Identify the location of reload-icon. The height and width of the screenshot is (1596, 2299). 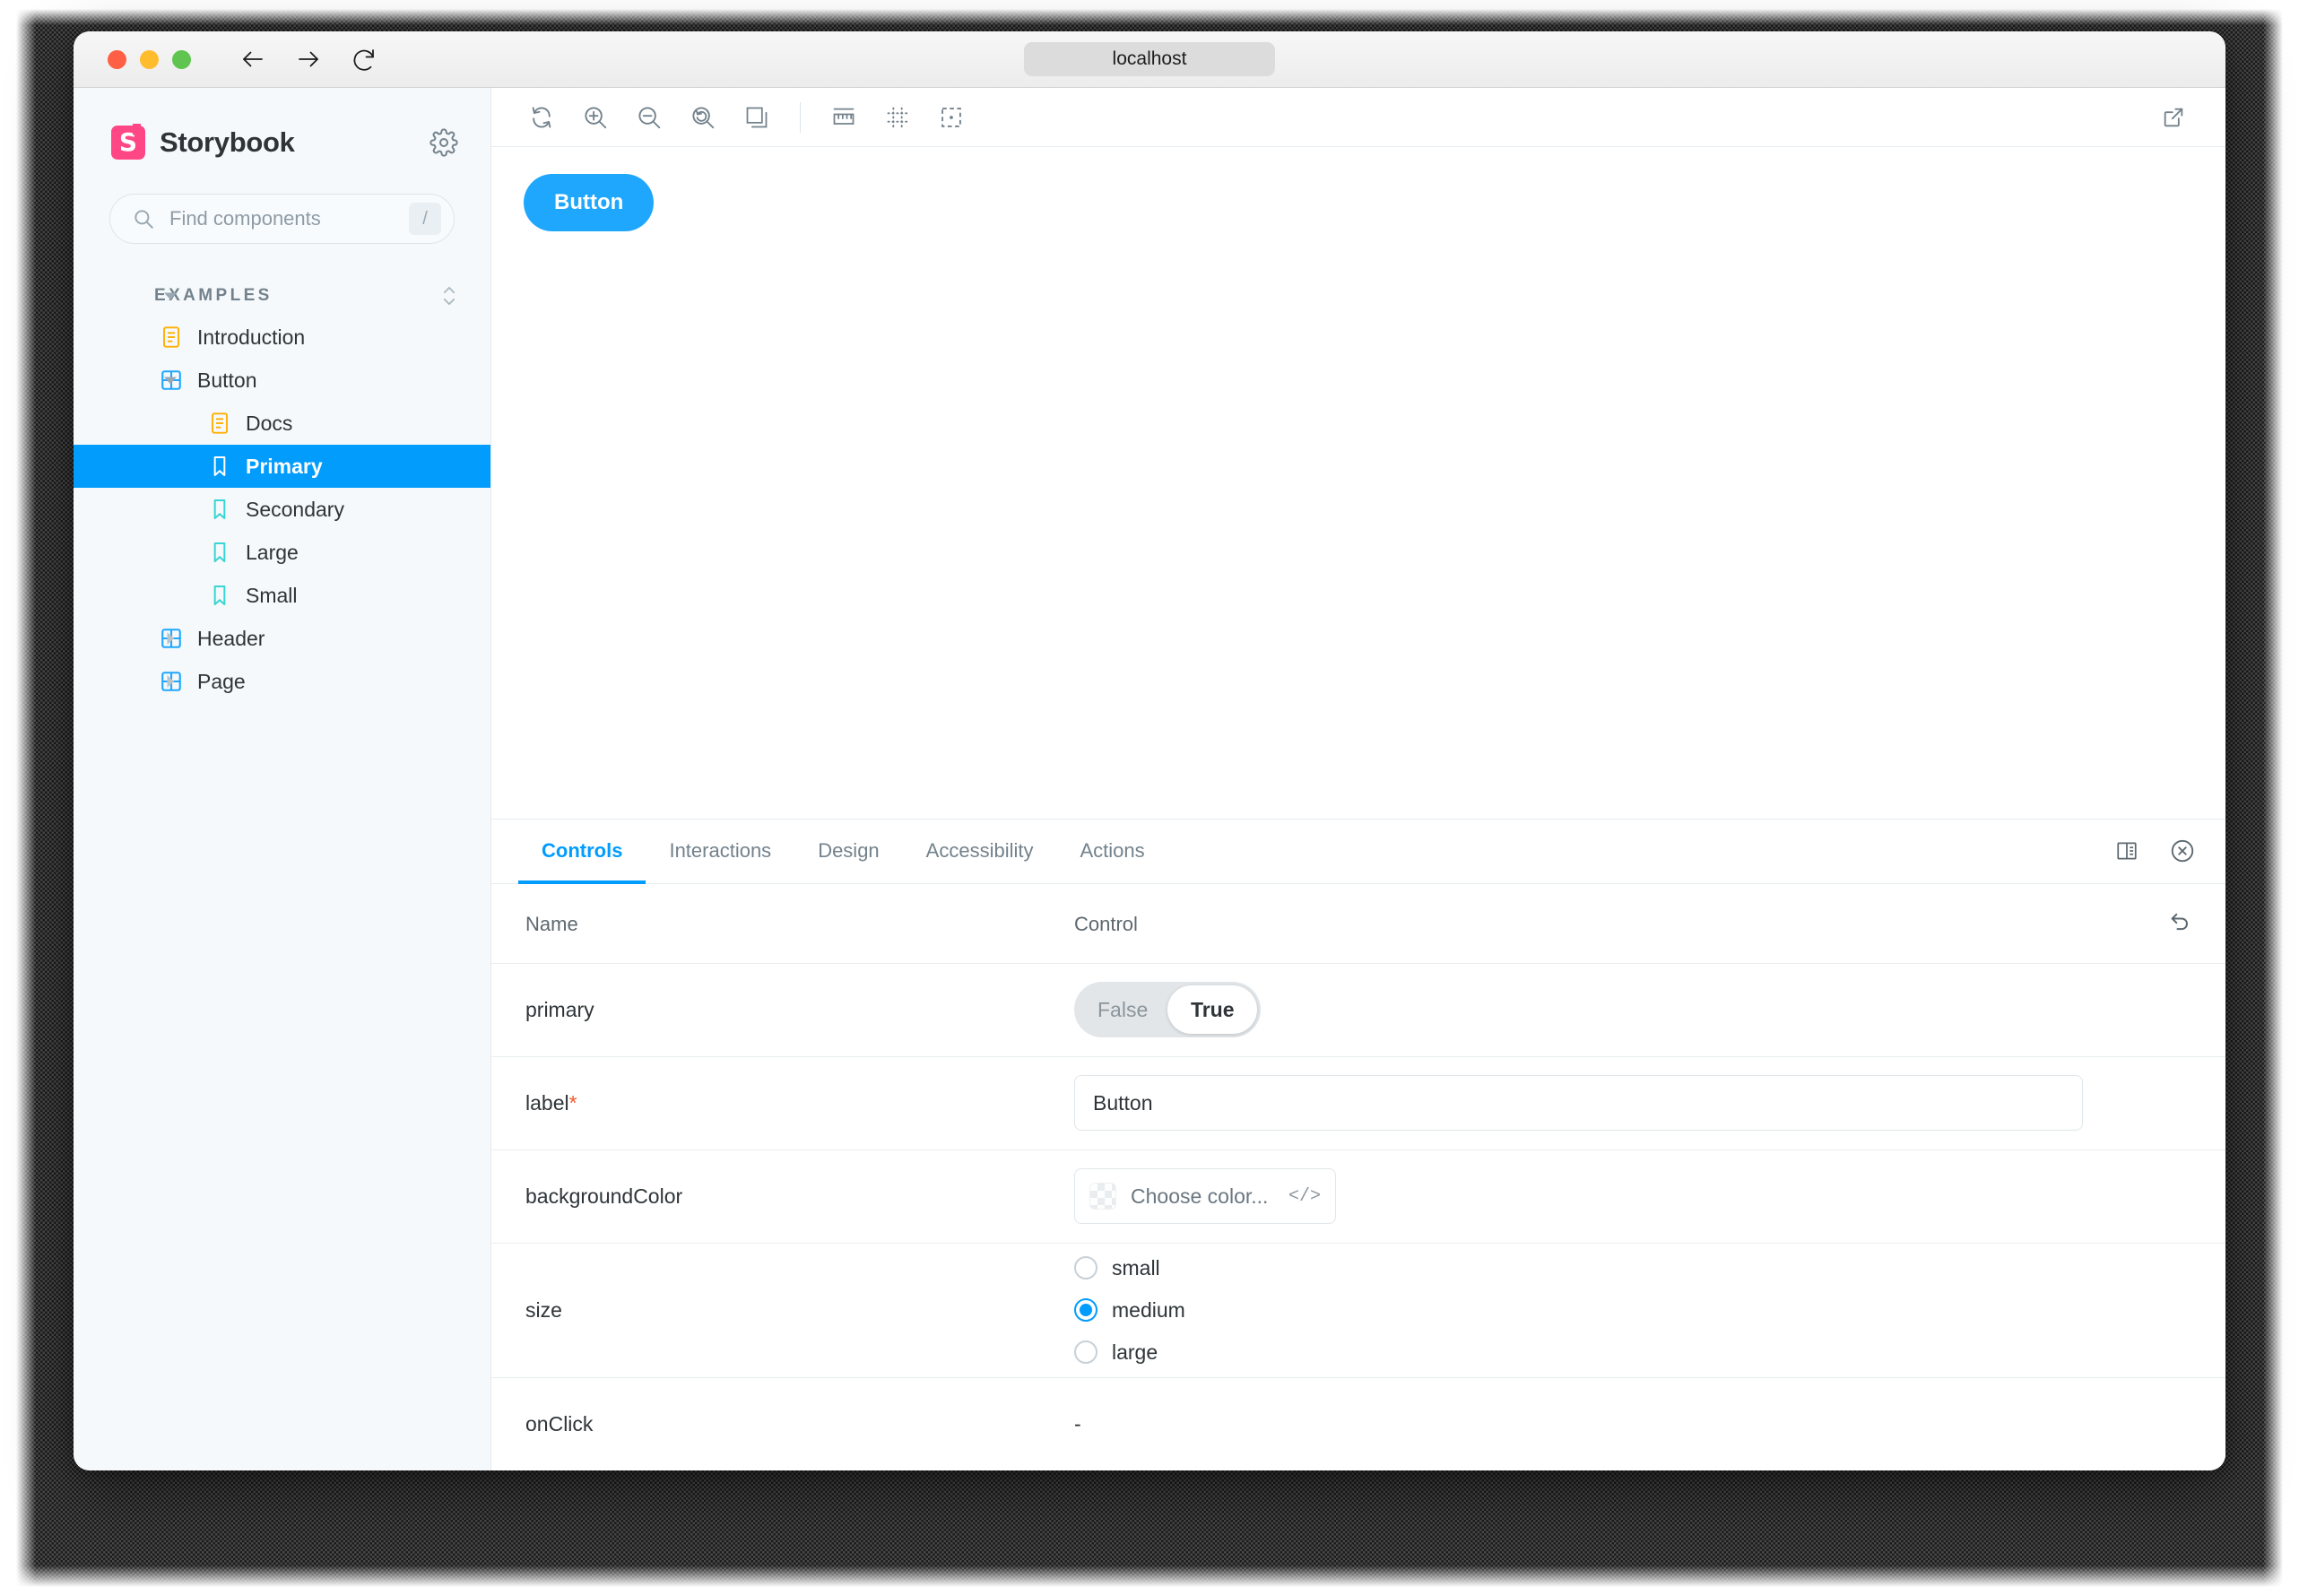
(364, 59).